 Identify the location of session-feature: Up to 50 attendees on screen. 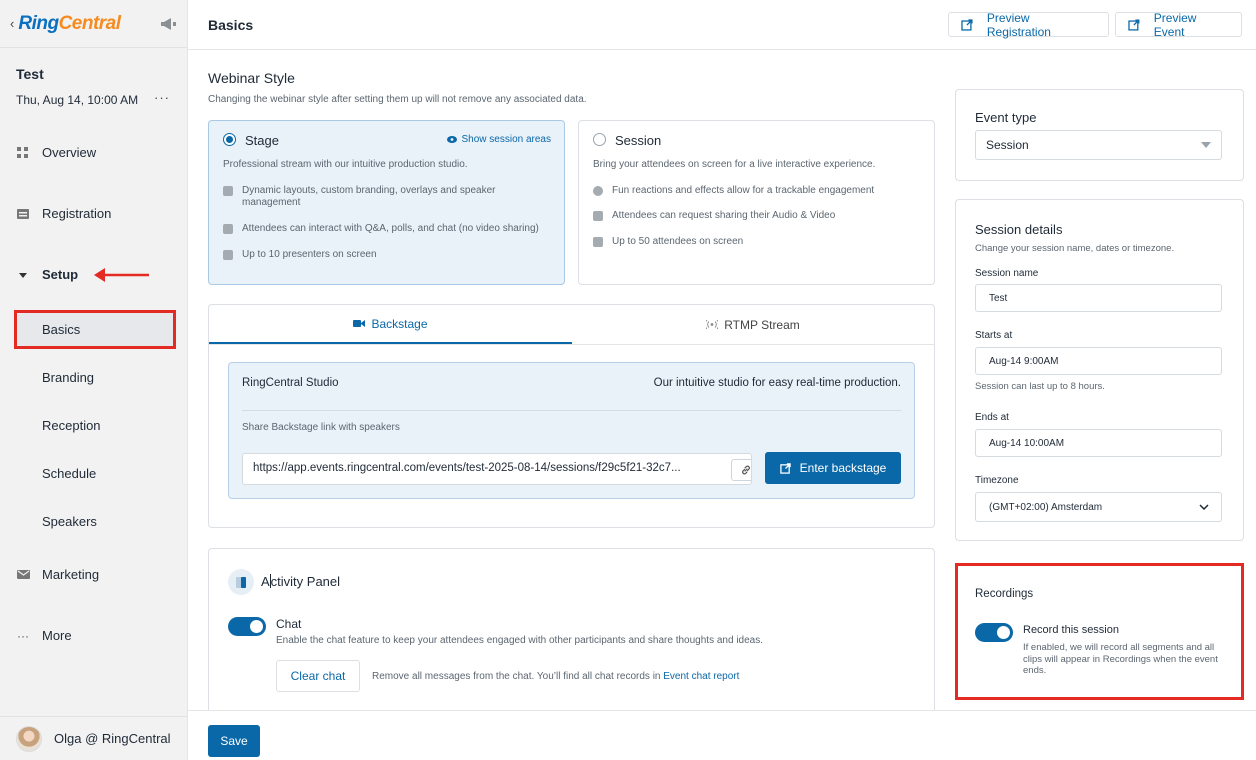
(753, 242).